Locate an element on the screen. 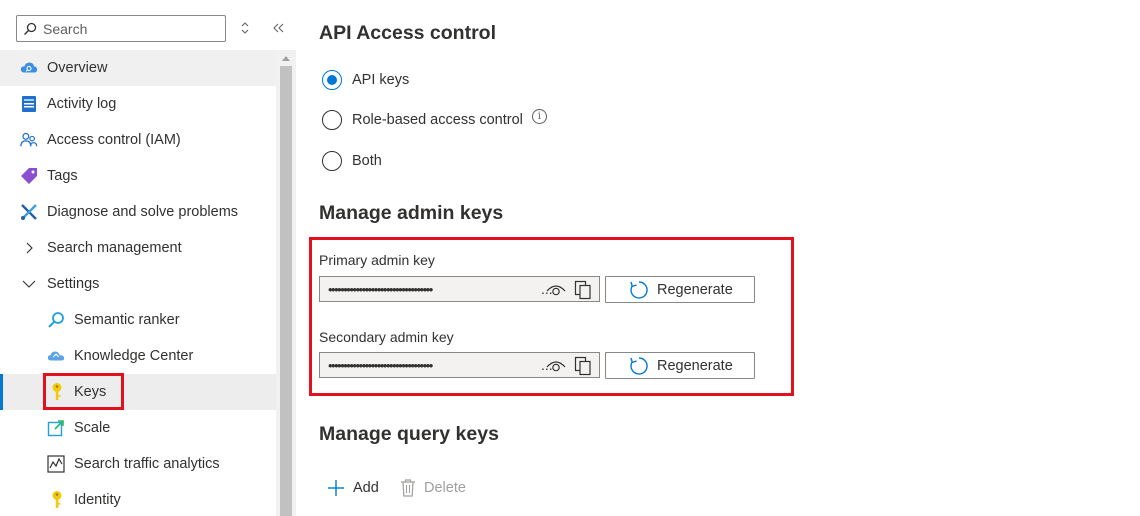 Image resolution: width=1140 pixels, height=516 pixels. sidebar-item-semantic-ranker: Semantic ranker is located at coordinates (138, 320).